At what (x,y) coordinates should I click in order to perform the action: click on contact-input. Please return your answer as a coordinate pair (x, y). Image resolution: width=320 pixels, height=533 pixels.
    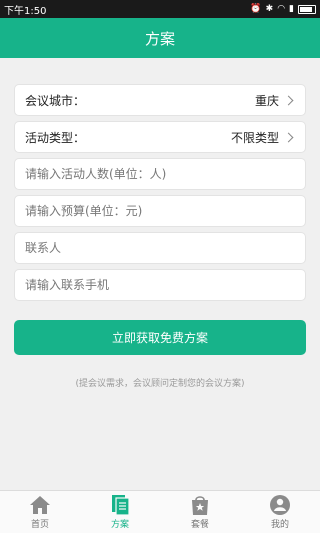
    Looking at the image, I should click on (160, 248).